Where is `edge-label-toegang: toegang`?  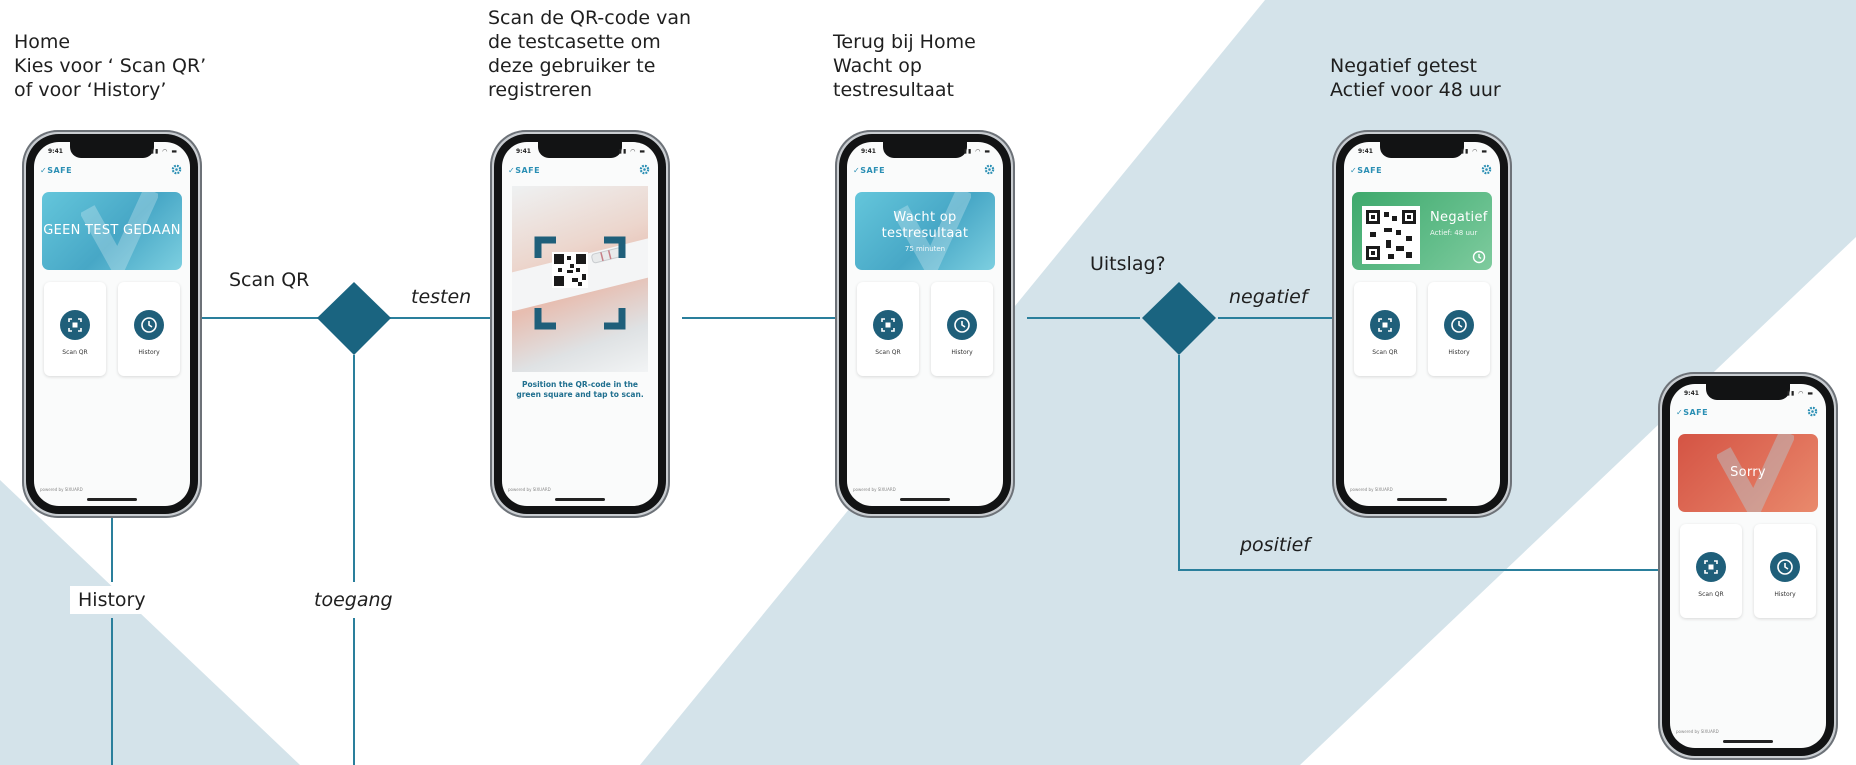
edge-label-toegang: toegang is located at coordinates (353, 600).